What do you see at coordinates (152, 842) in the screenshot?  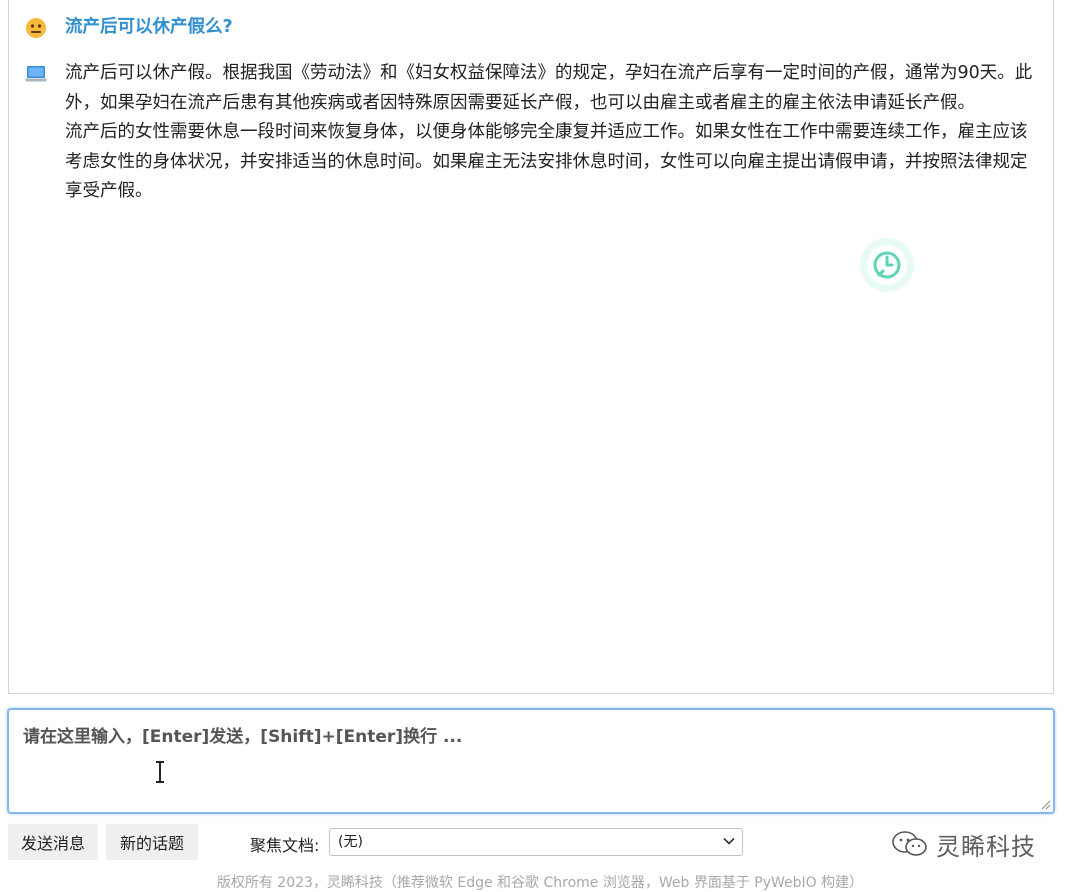 I see `new-topic-button: 新的话题` at bounding box center [152, 842].